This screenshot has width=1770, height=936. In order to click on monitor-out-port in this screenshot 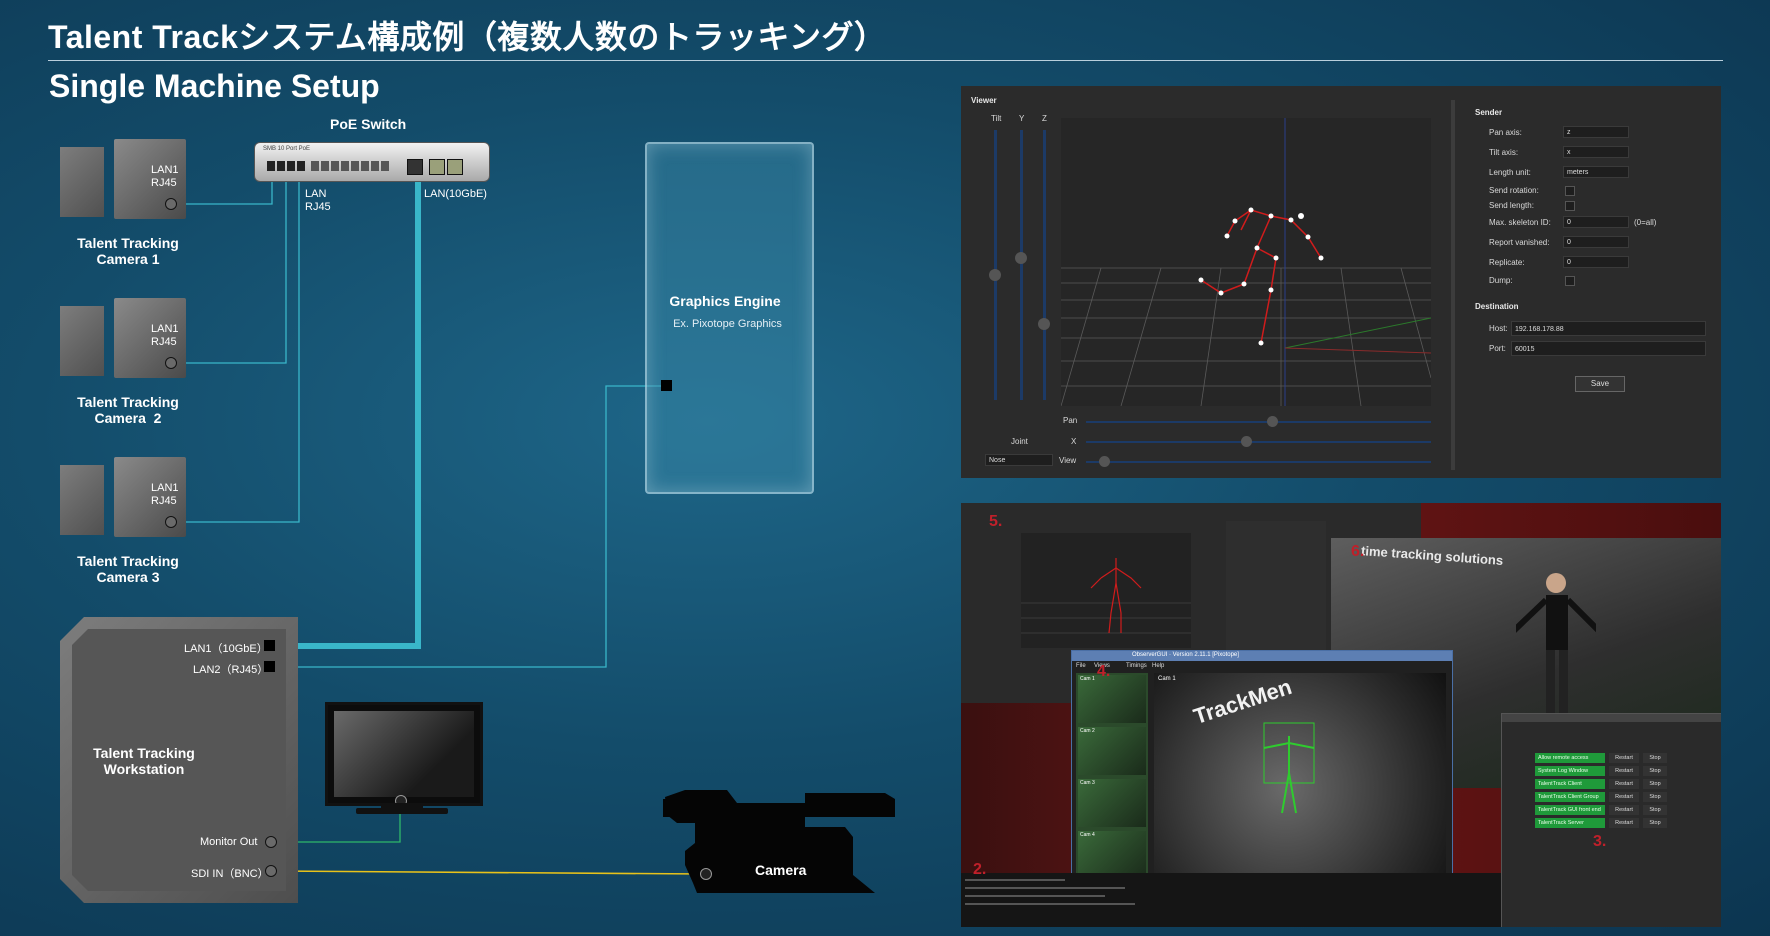, I will do `click(271, 842)`.